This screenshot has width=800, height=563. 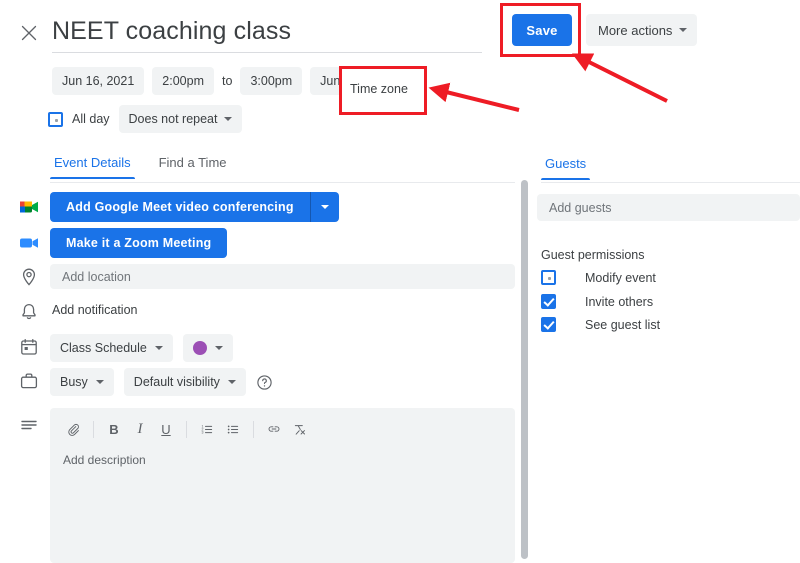 What do you see at coordinates (74, 382) in the screenshot?
I see `busy-value: Busy` at bounding box center [74, 382].